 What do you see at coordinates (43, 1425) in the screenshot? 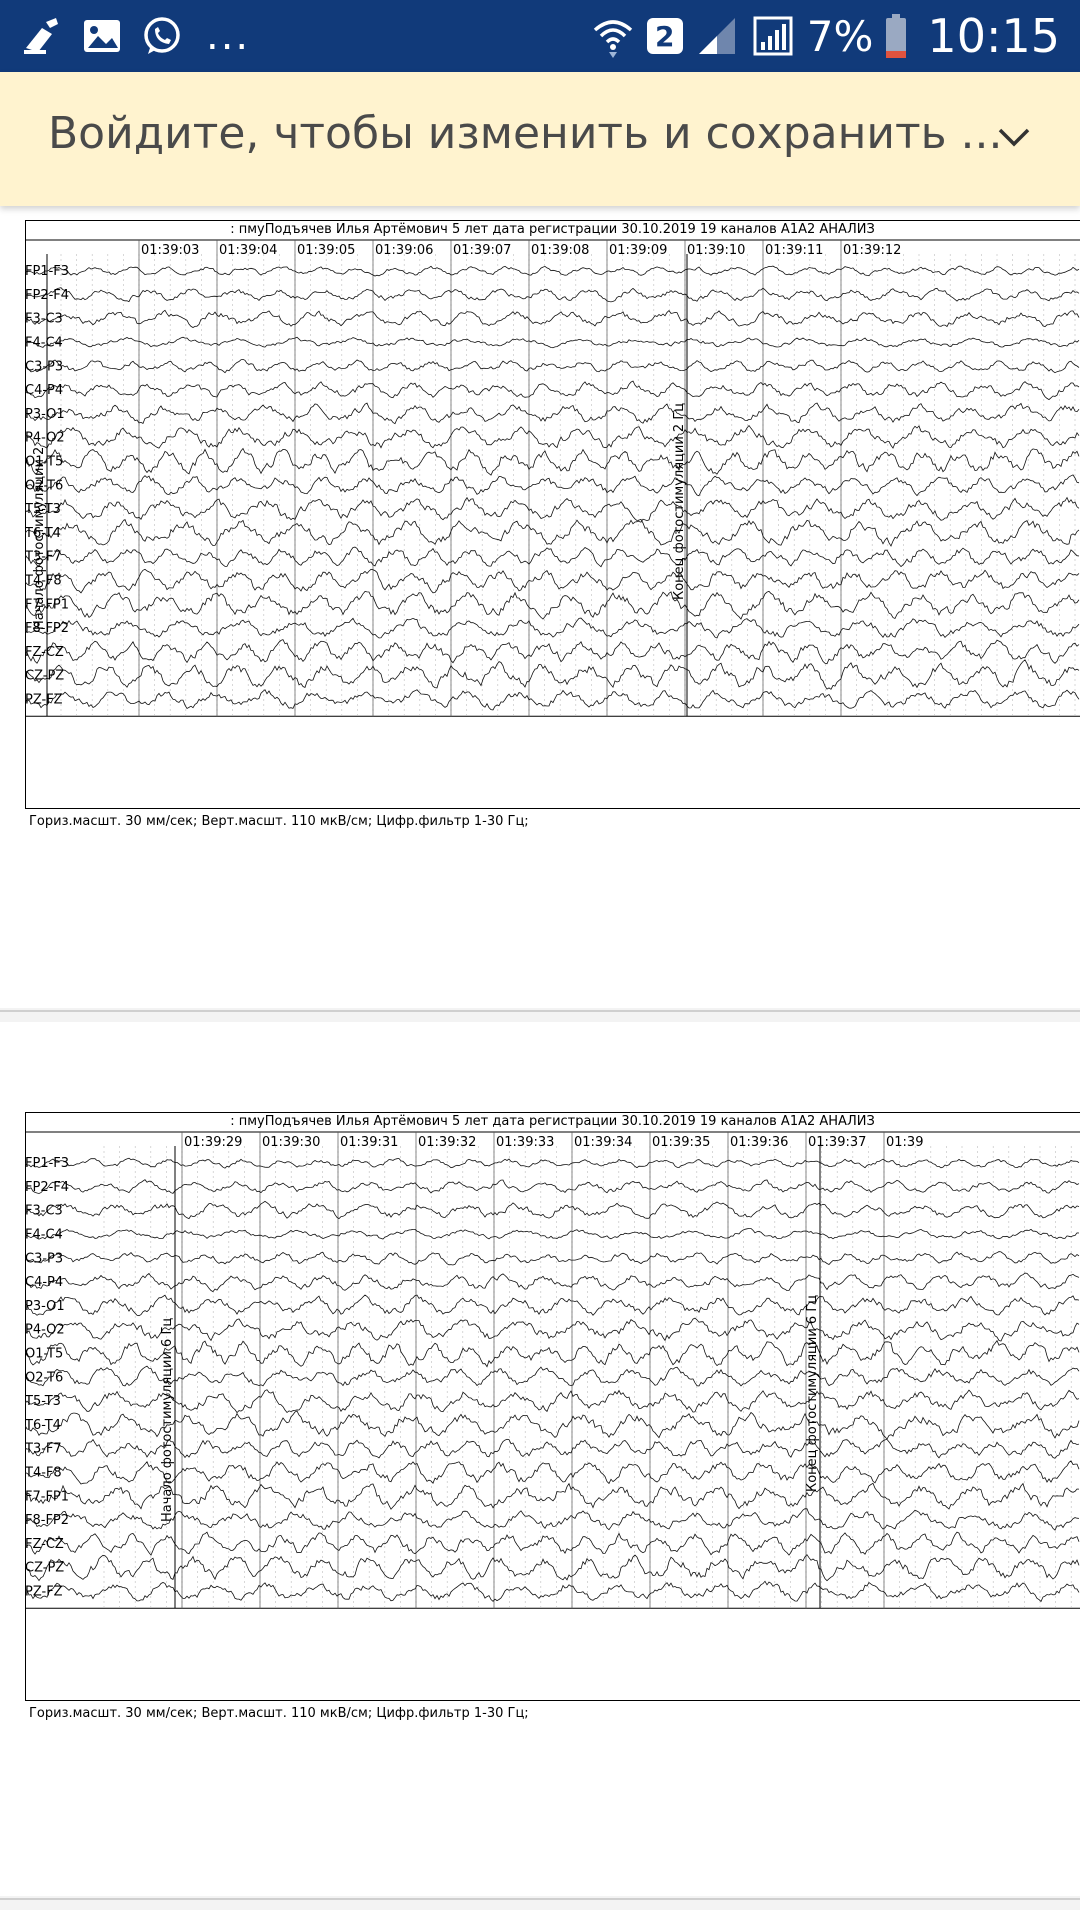
I see `channel-label: T6-T4` at bounding box center [43, 1425].